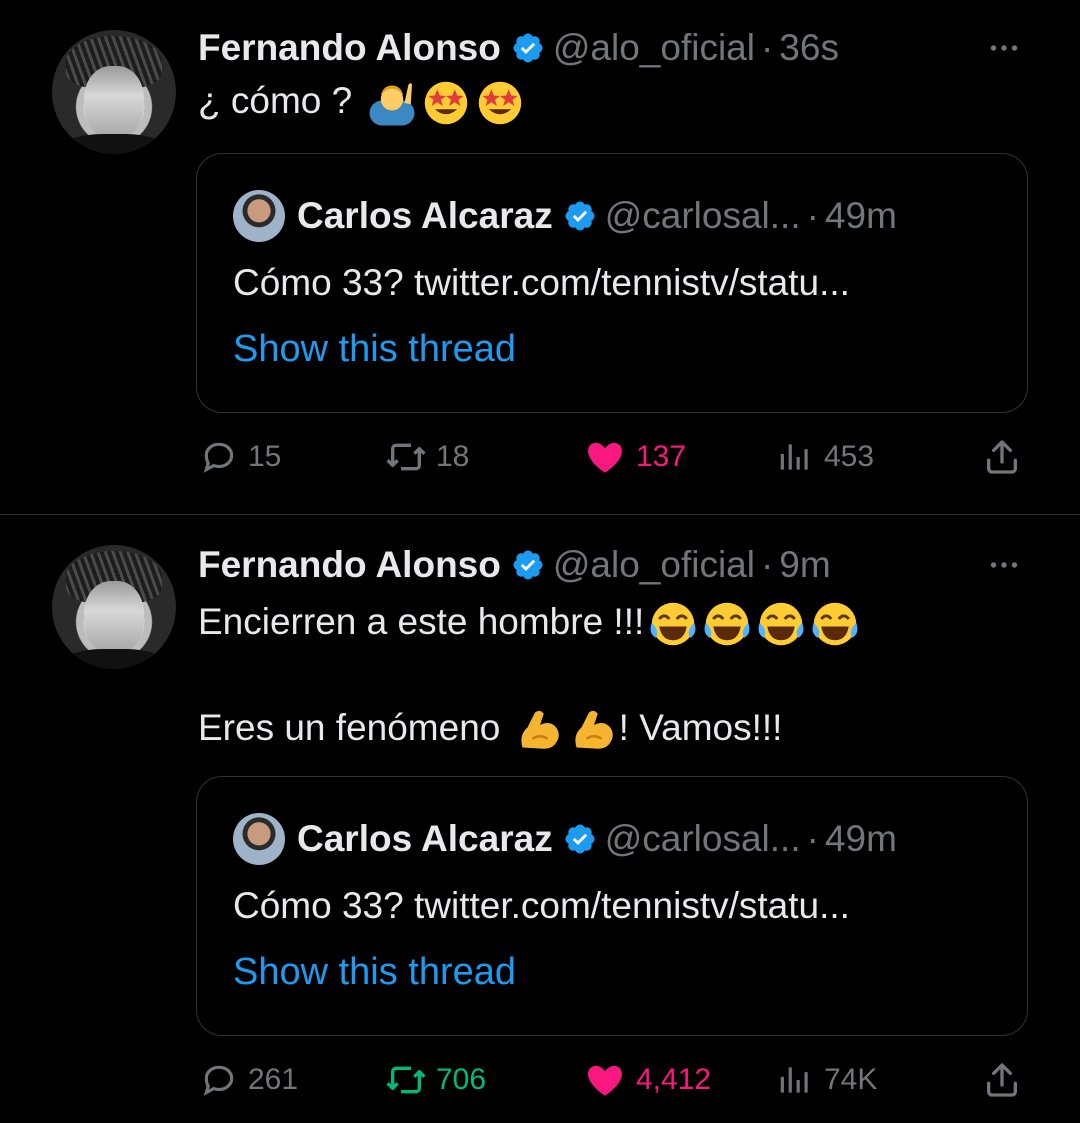 This screenshot has height=1123, width=1080. I want to click on reply-button: 261, so click(249, 1080).